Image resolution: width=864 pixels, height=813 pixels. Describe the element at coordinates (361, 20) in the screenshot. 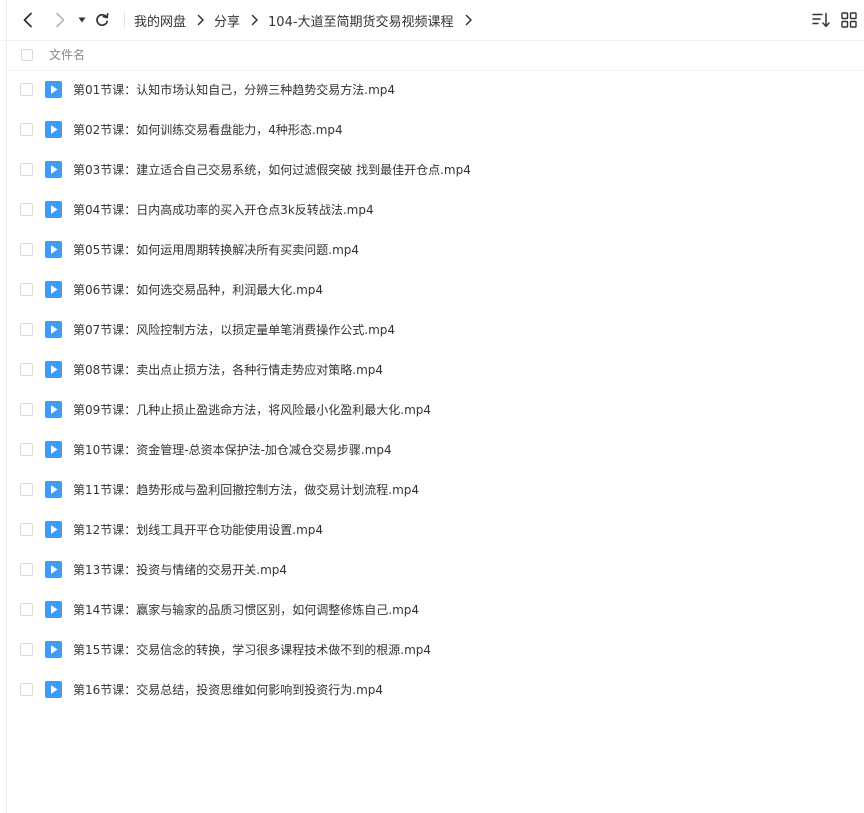

I see `breadcrumb-item-current-folder: 104-大道至简期货交易视频课程` at that location.